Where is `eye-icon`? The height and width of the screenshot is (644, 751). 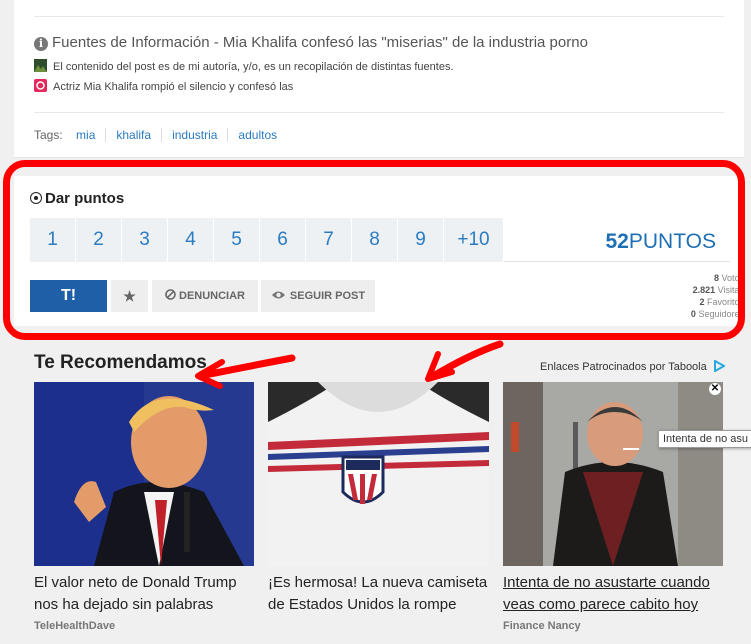 eye-icon is located at coordinates (278, 295).